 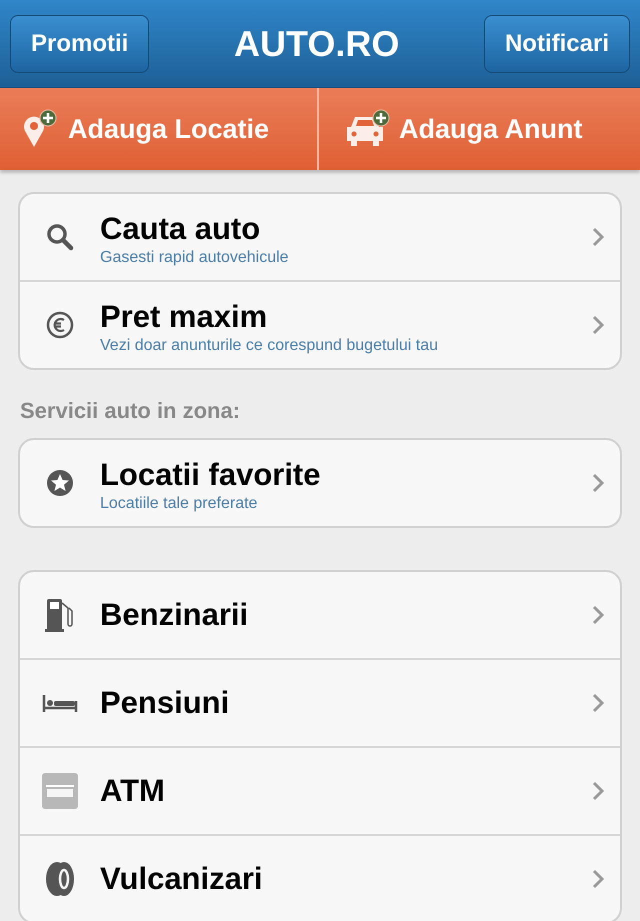 I want to click on fuel-pump-icon, so click(x=60, y=615).